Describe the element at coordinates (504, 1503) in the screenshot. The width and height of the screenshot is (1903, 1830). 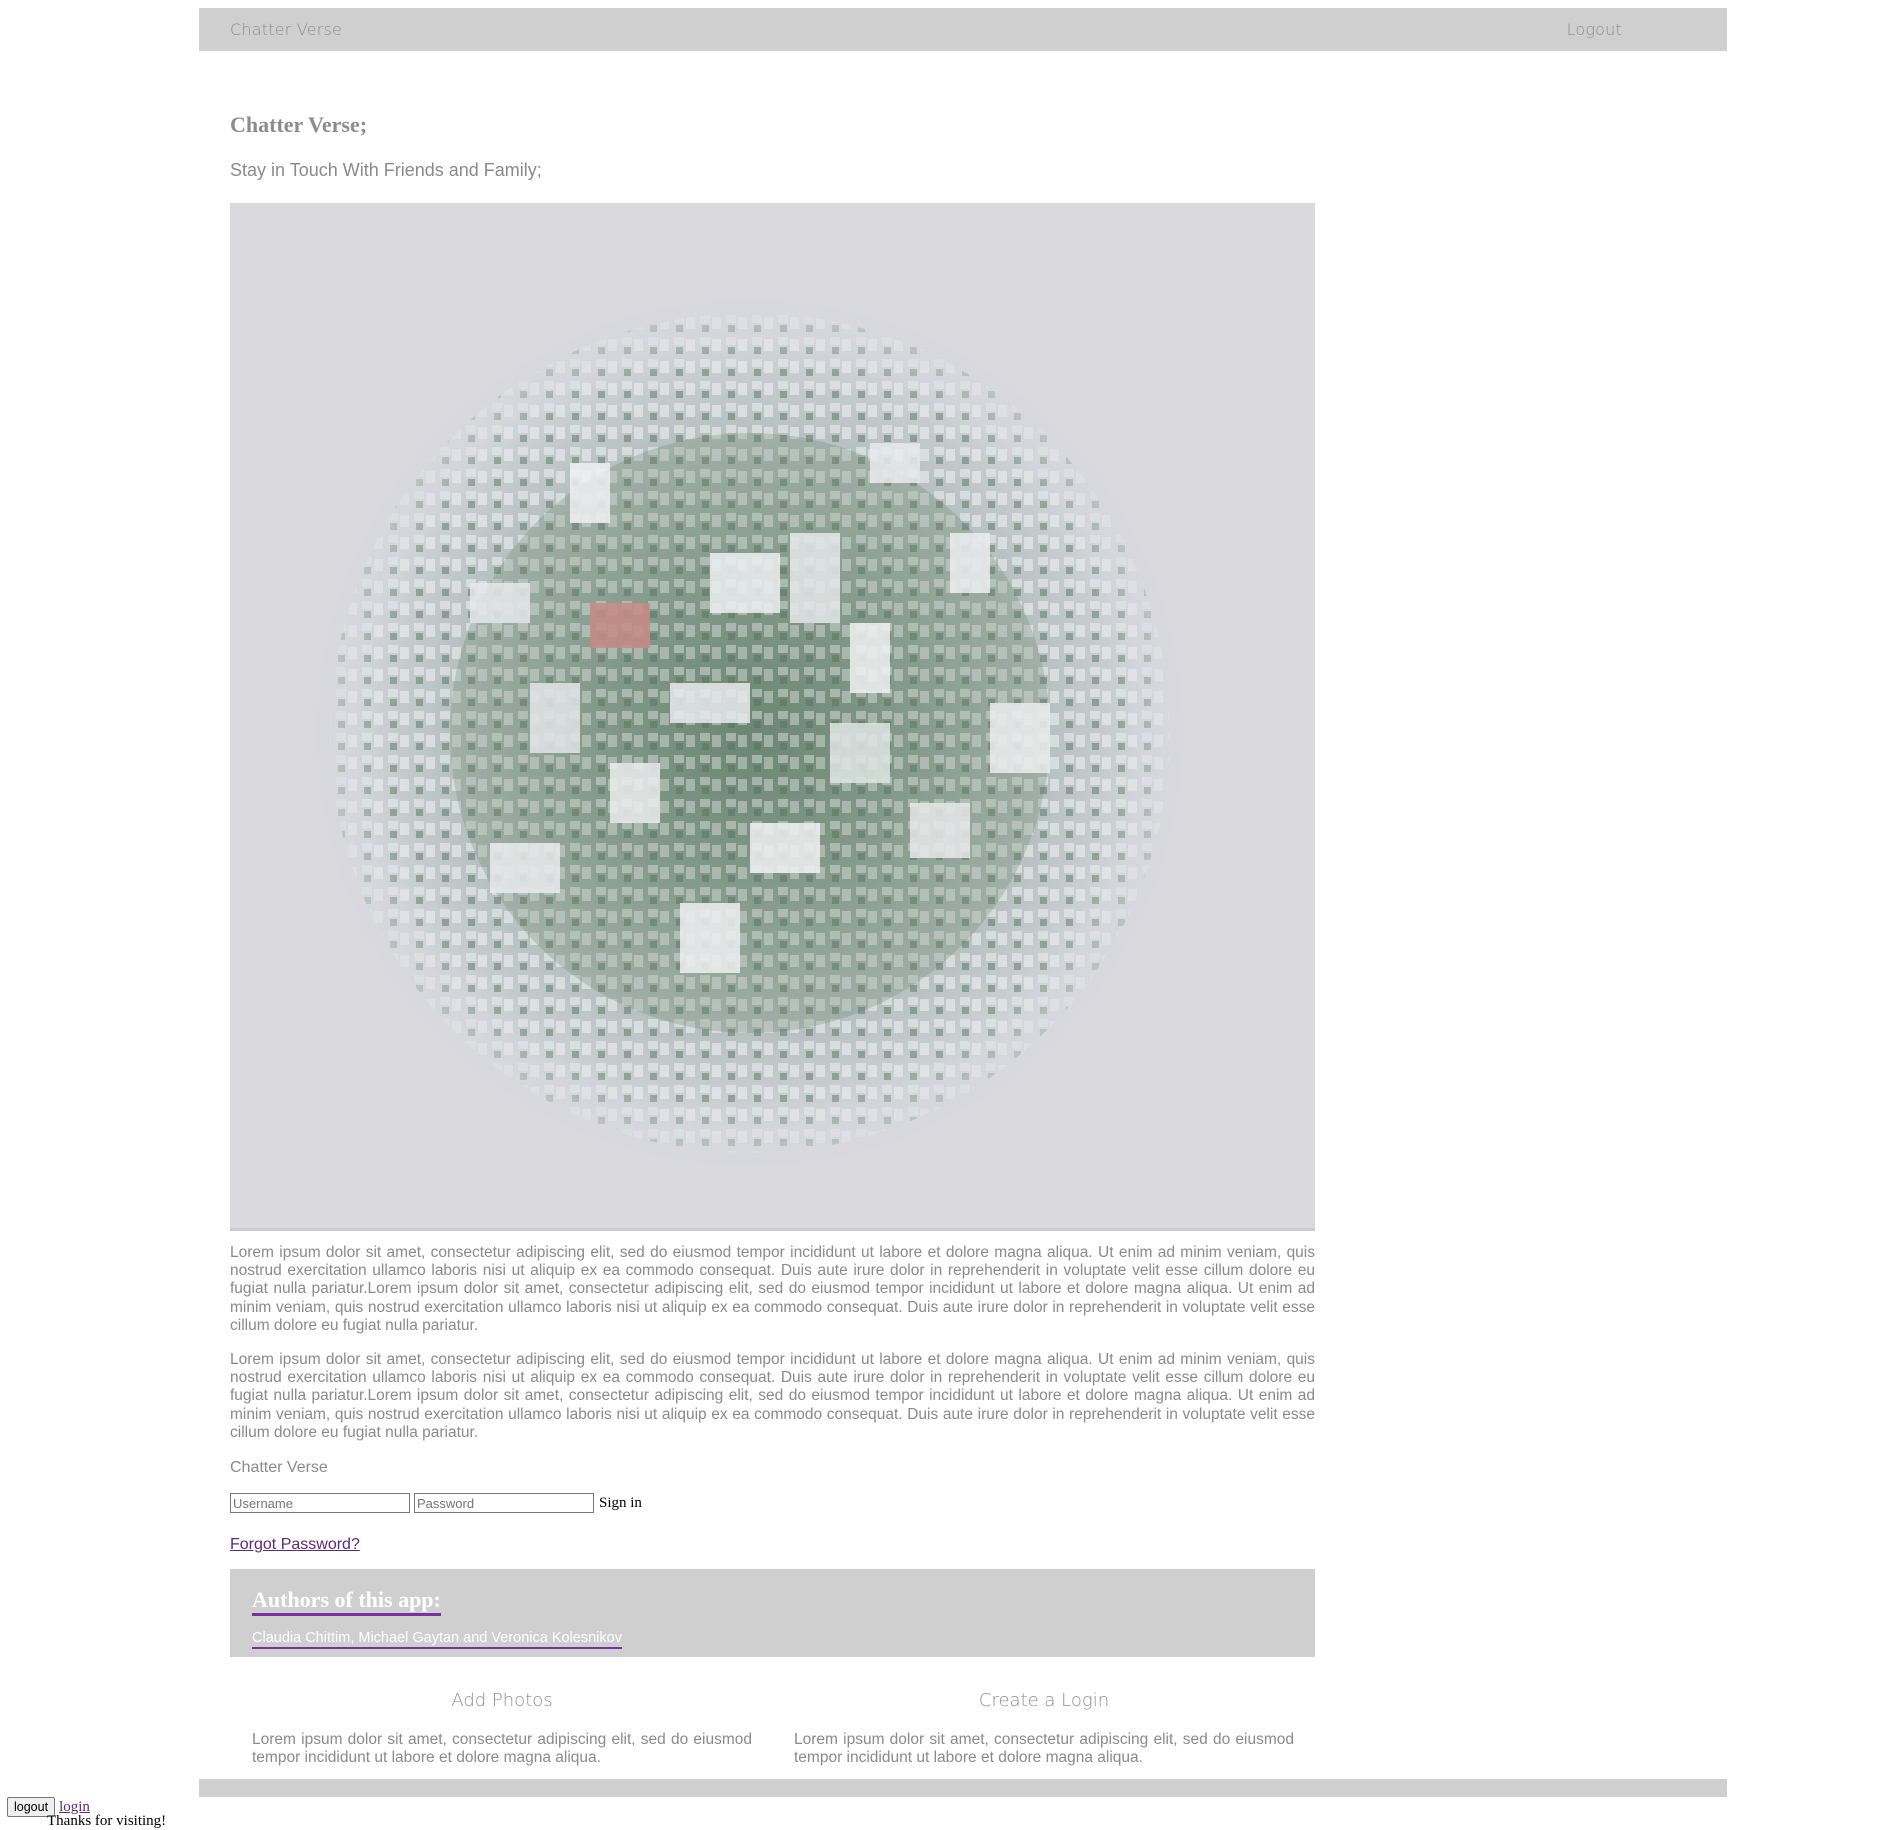
I see `password-input` at that location.